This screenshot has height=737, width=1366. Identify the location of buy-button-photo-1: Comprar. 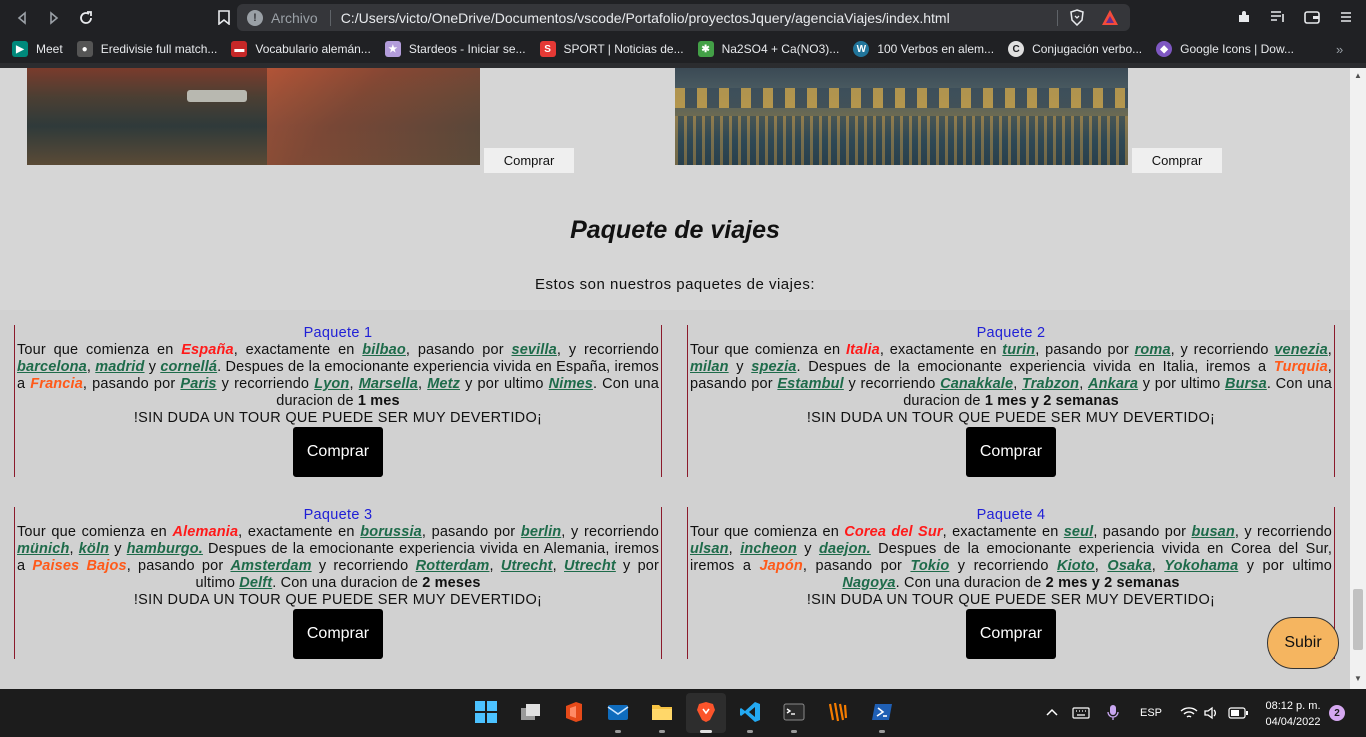
(529, 160).